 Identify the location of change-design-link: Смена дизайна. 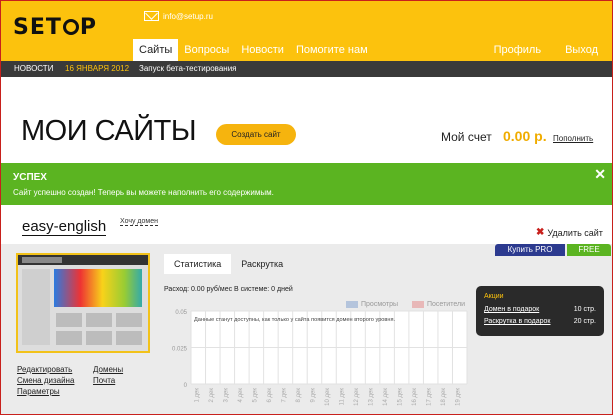
(45, 380).